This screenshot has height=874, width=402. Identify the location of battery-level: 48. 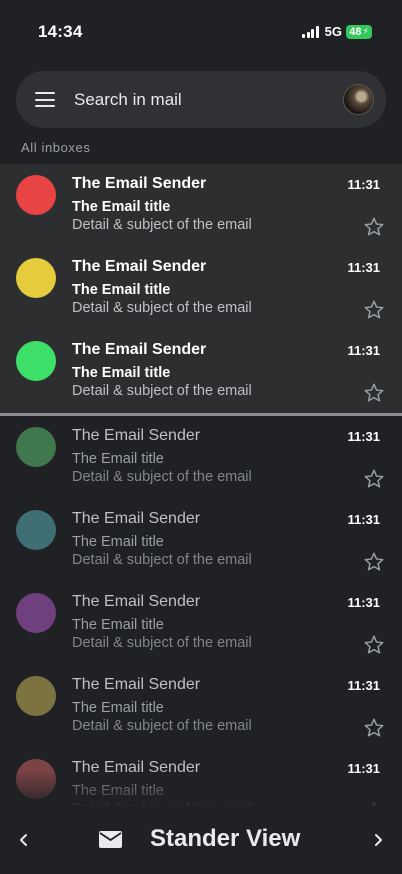
(355, 31).